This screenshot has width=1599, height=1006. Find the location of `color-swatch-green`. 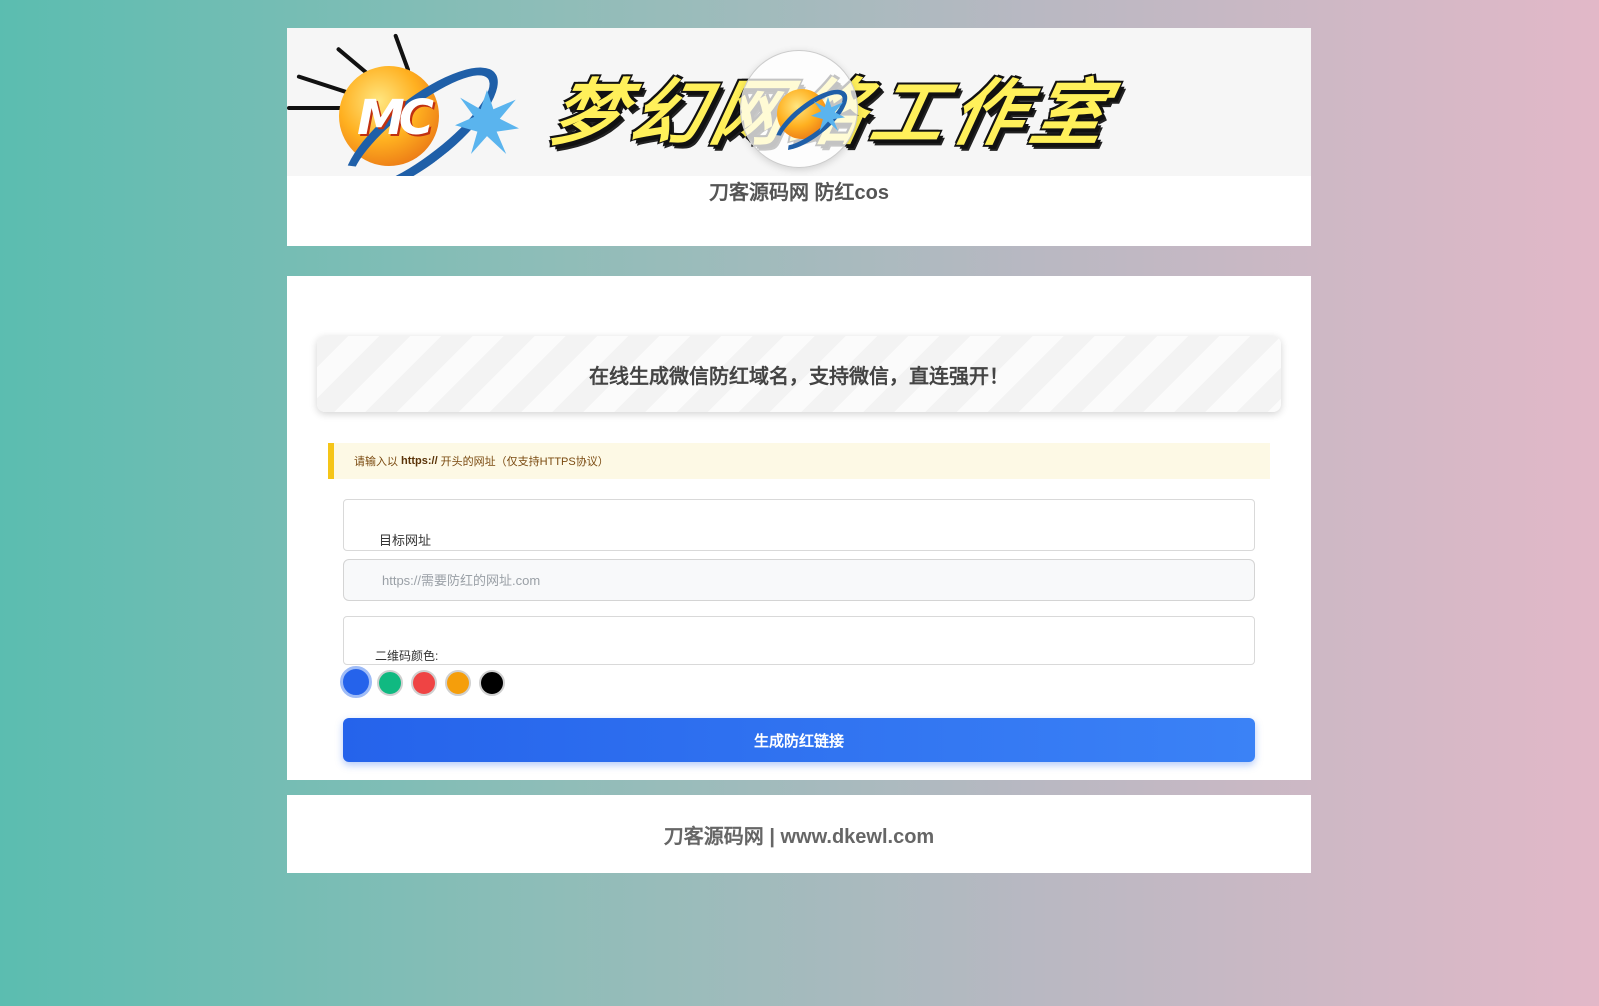

color-swatch-green is located at coordinates (390, 683).